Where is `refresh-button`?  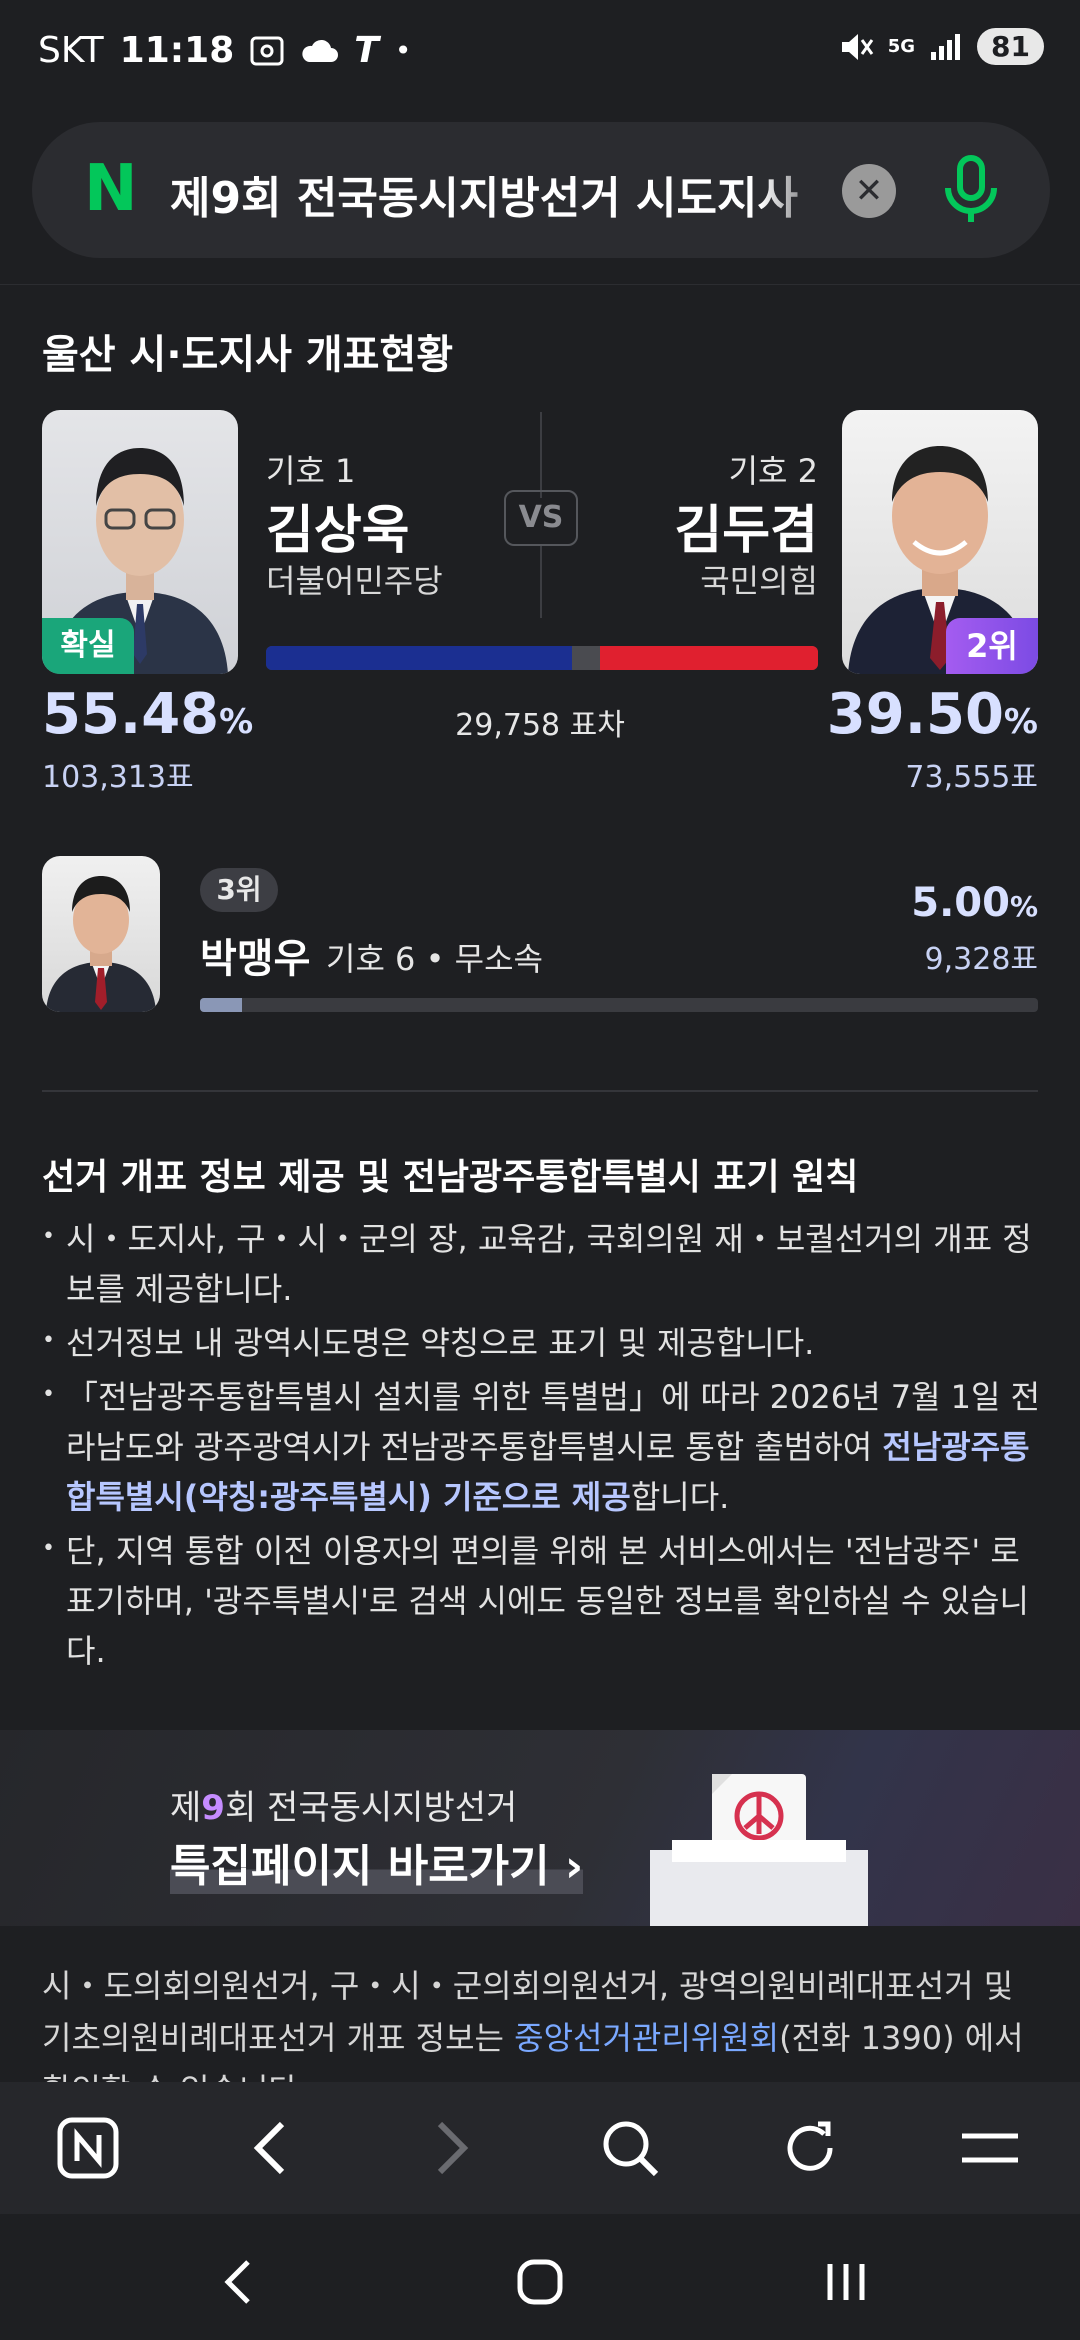 refresh-button is located at coordinates (810, 2148).